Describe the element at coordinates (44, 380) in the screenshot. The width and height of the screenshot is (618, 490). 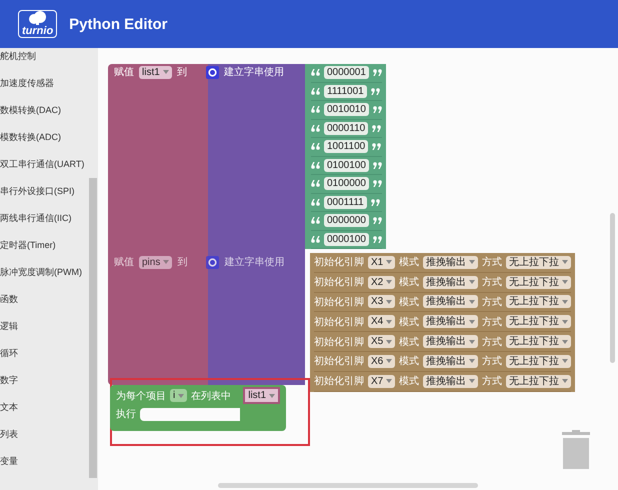
I see `category-item: 数字` at that location.